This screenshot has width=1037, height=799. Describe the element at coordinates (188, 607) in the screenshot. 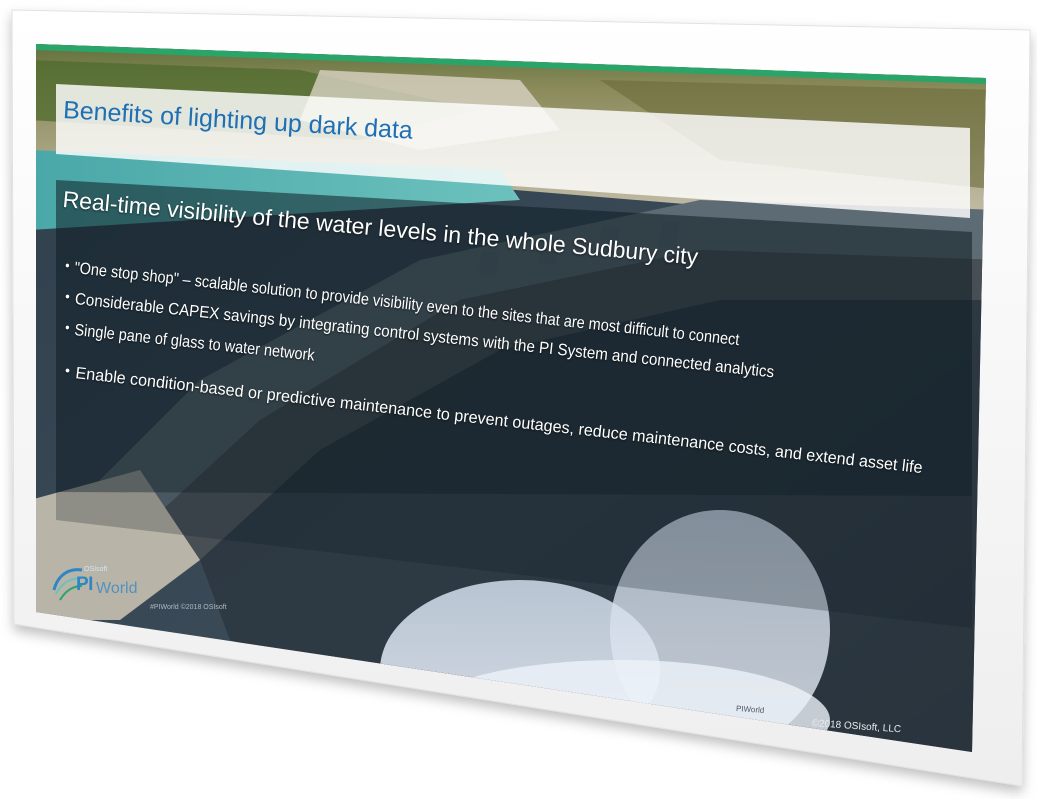

I see `footer-hashtag: #PIWorld ©2018 OSIsoft` at that location.